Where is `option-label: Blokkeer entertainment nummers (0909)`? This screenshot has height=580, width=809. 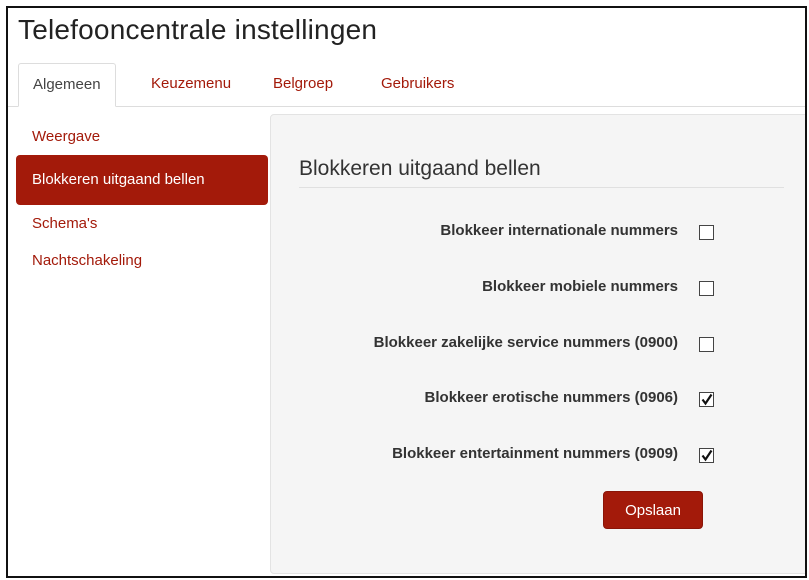 option-label: Blokkeer entertainment nummers (0909) is located at coordinates (535, 453).